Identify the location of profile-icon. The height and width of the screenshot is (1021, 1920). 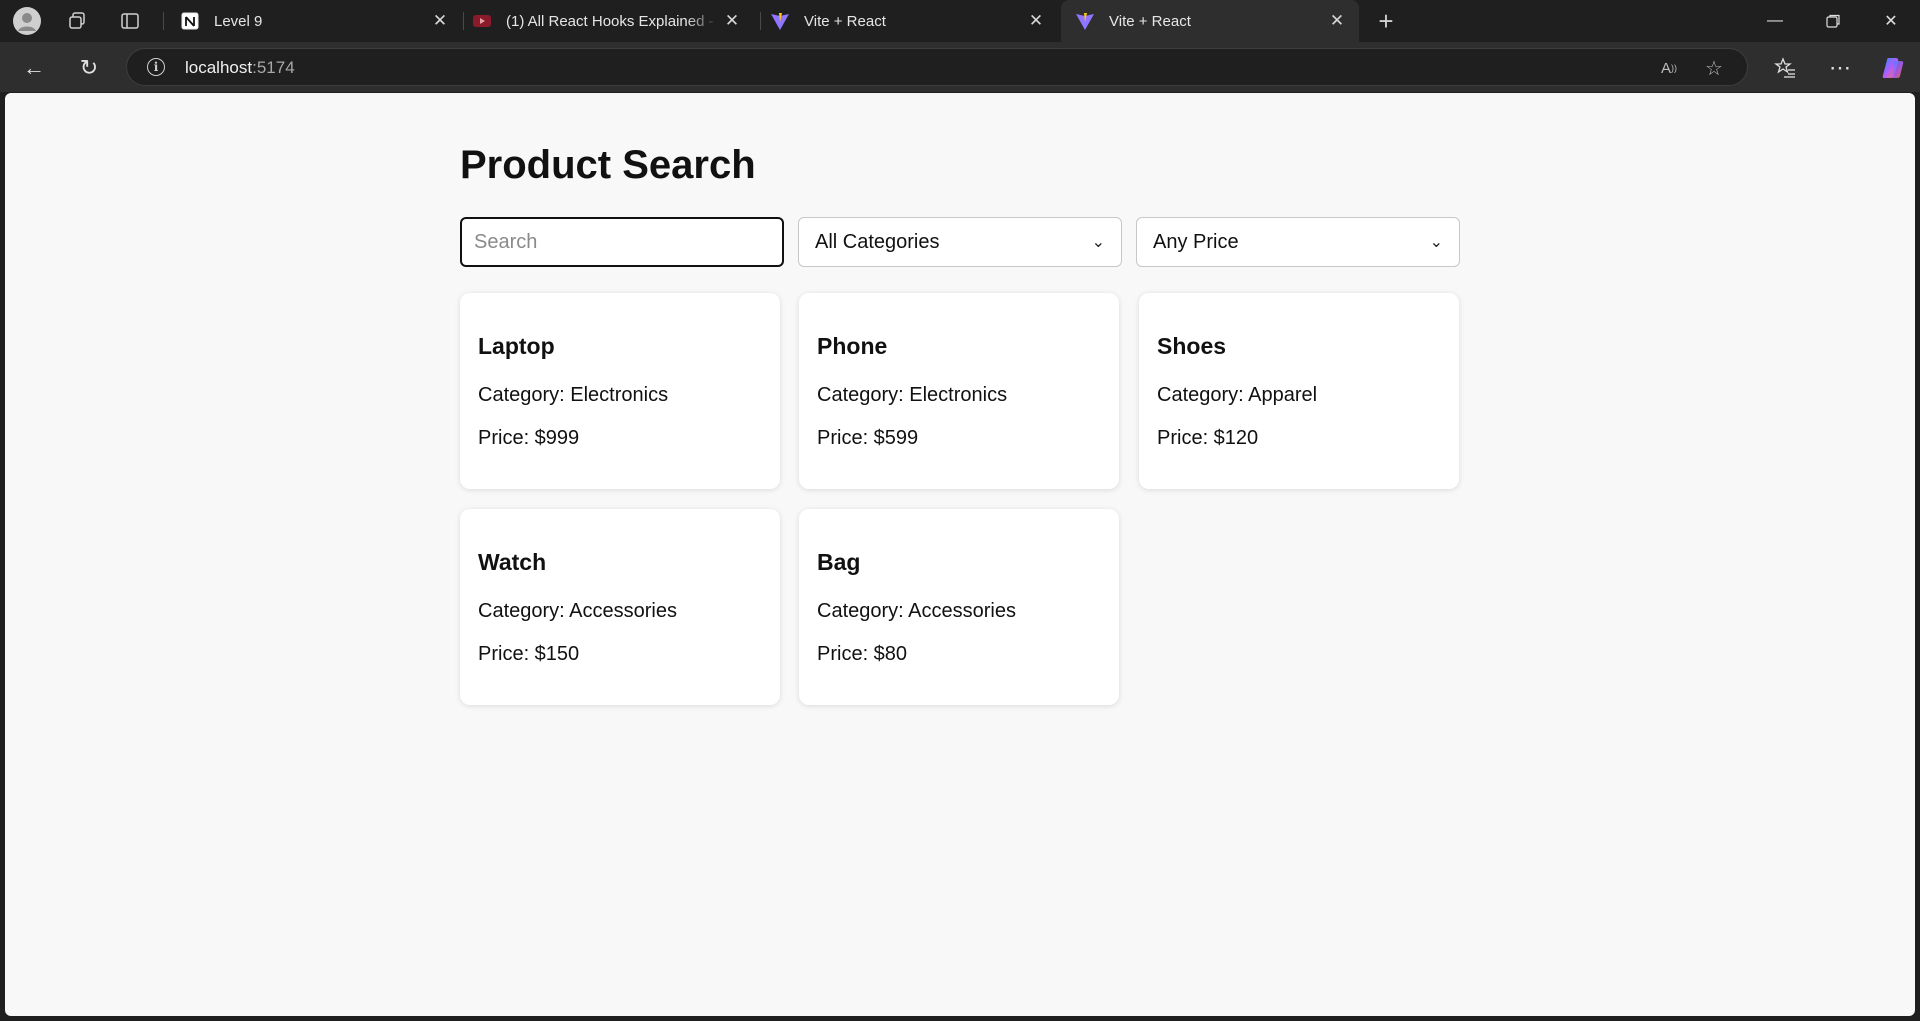
(27, 21).